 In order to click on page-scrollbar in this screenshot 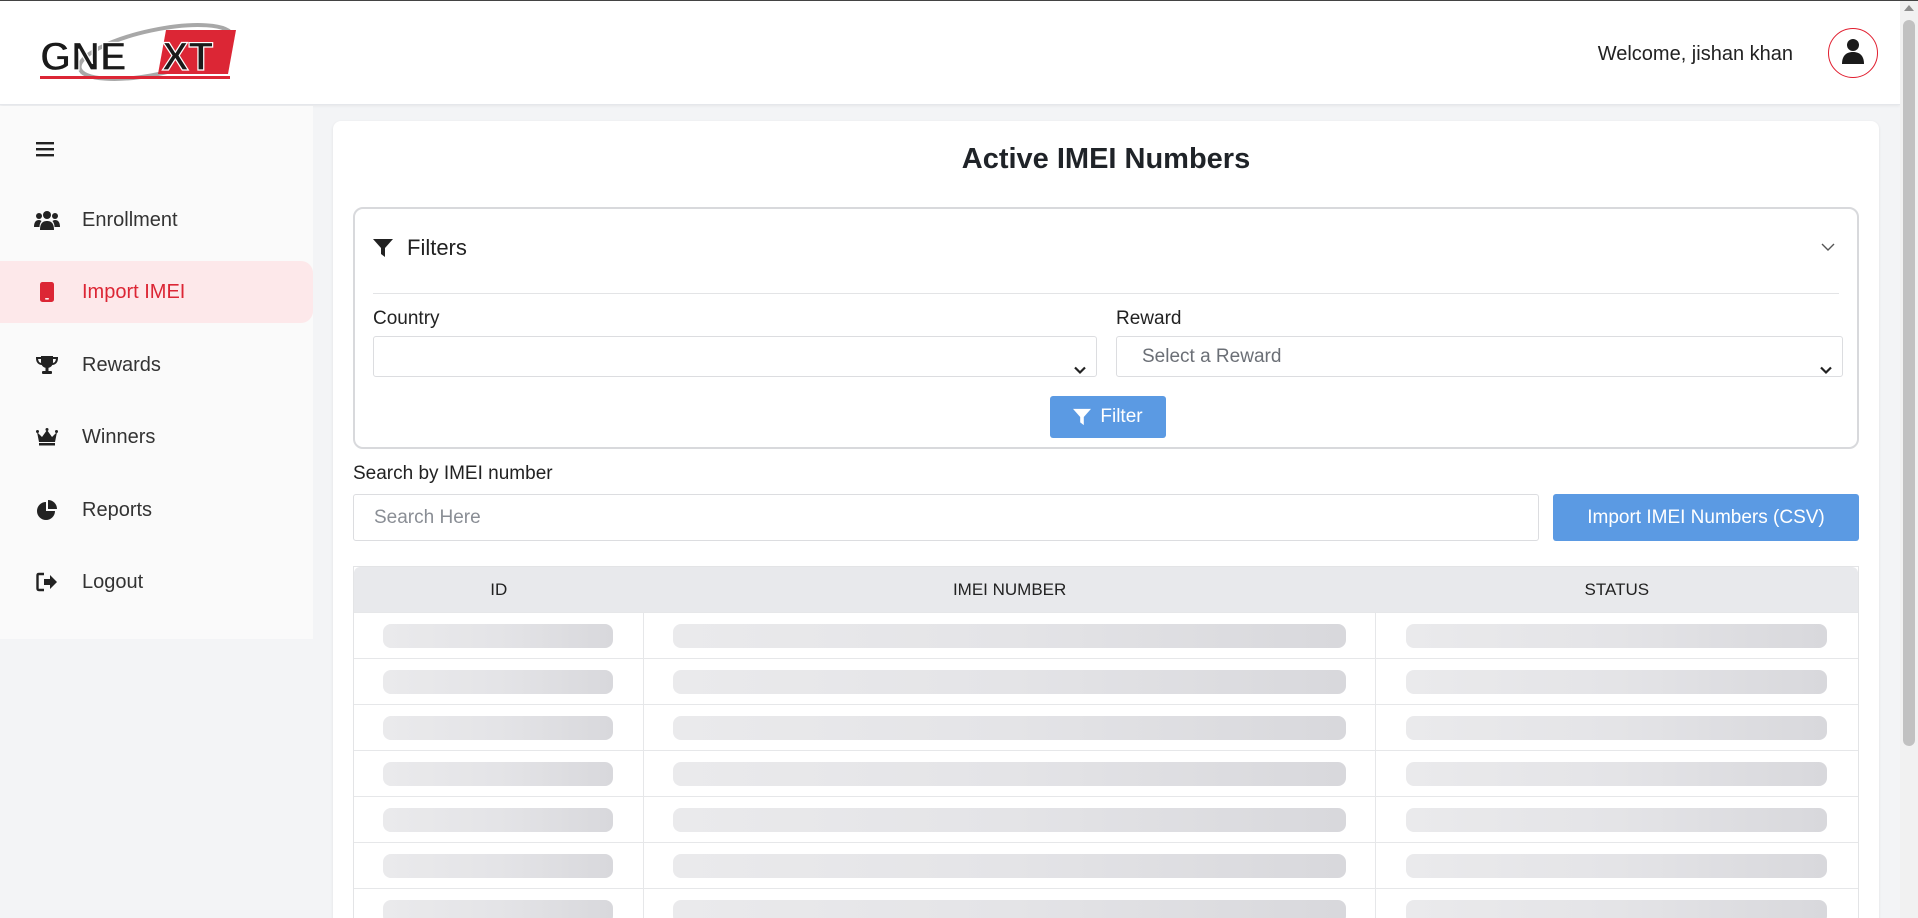, I will do `click(1909, 459)`.